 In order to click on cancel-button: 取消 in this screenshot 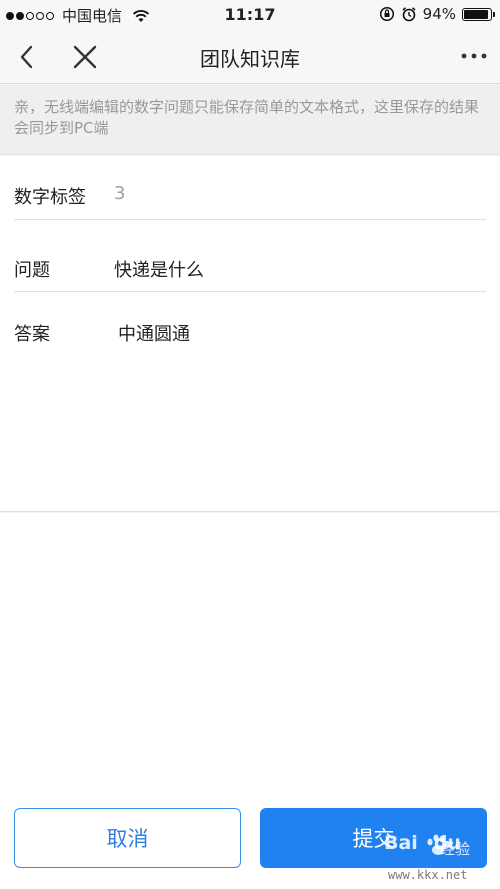, I will do `click(127, 838)`.